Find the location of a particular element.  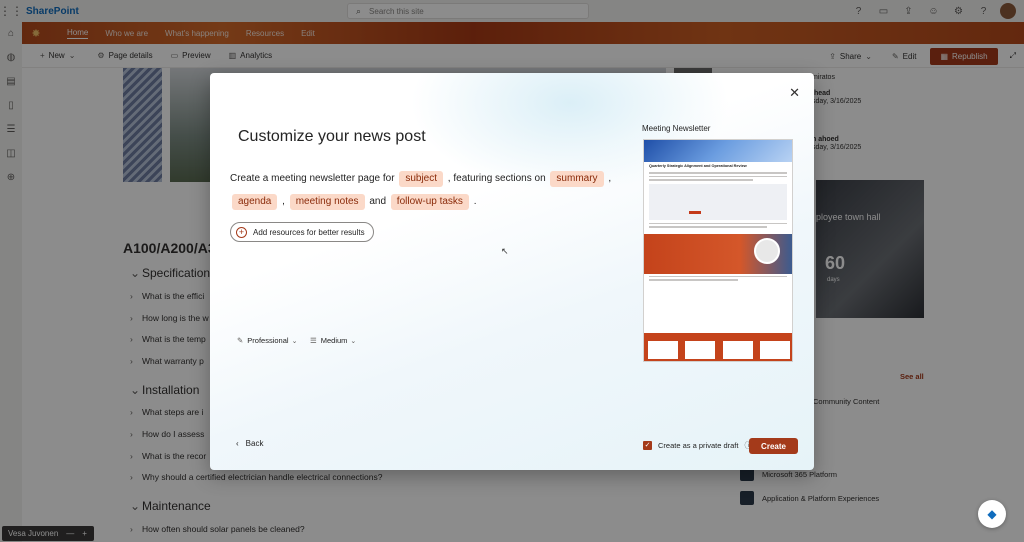

chevron-left-icon: ‹ is located at coordinates (237, 443).